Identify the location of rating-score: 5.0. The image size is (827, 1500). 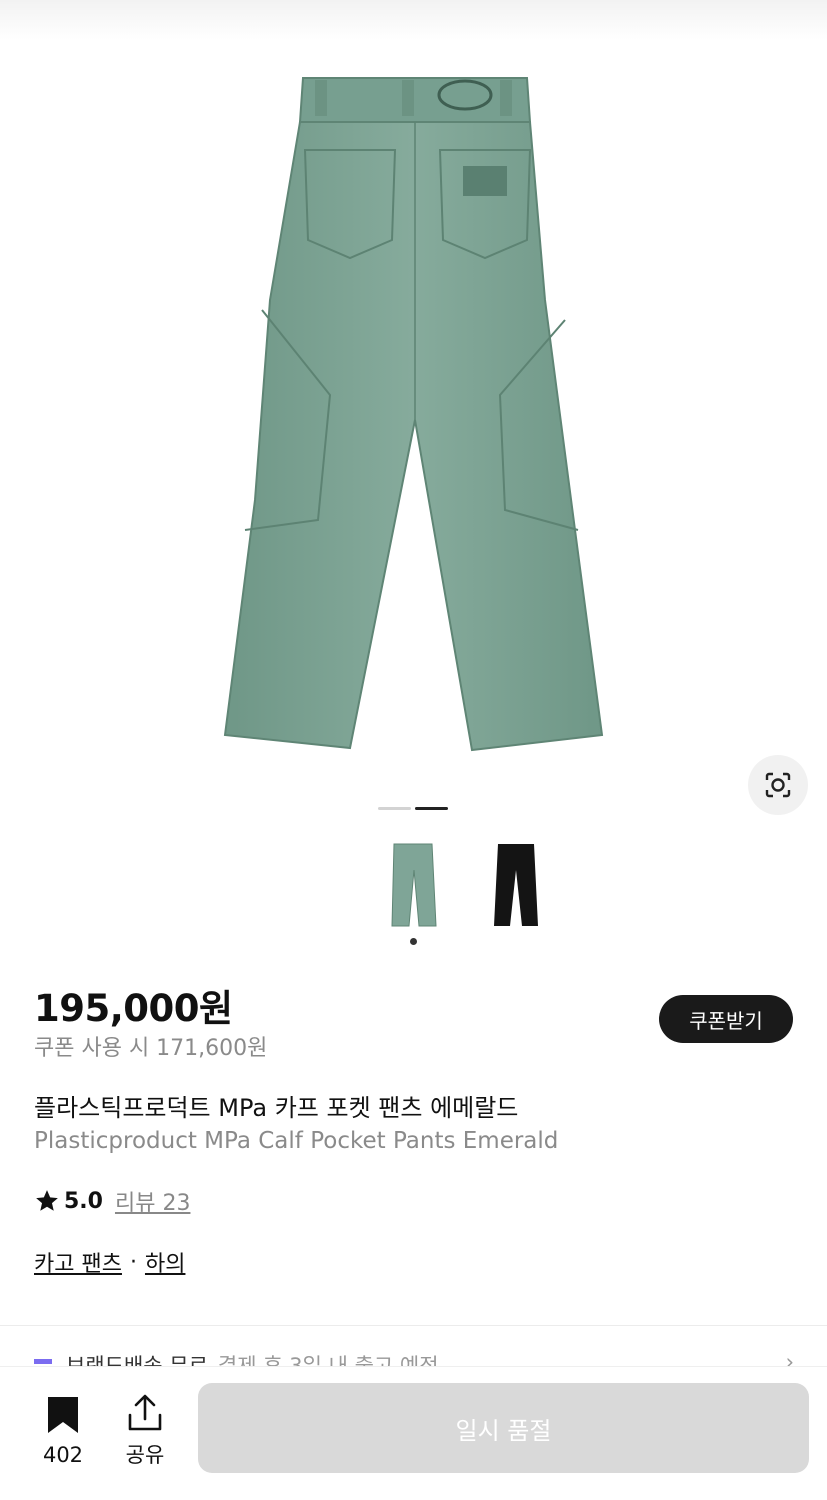
(83, 1201).